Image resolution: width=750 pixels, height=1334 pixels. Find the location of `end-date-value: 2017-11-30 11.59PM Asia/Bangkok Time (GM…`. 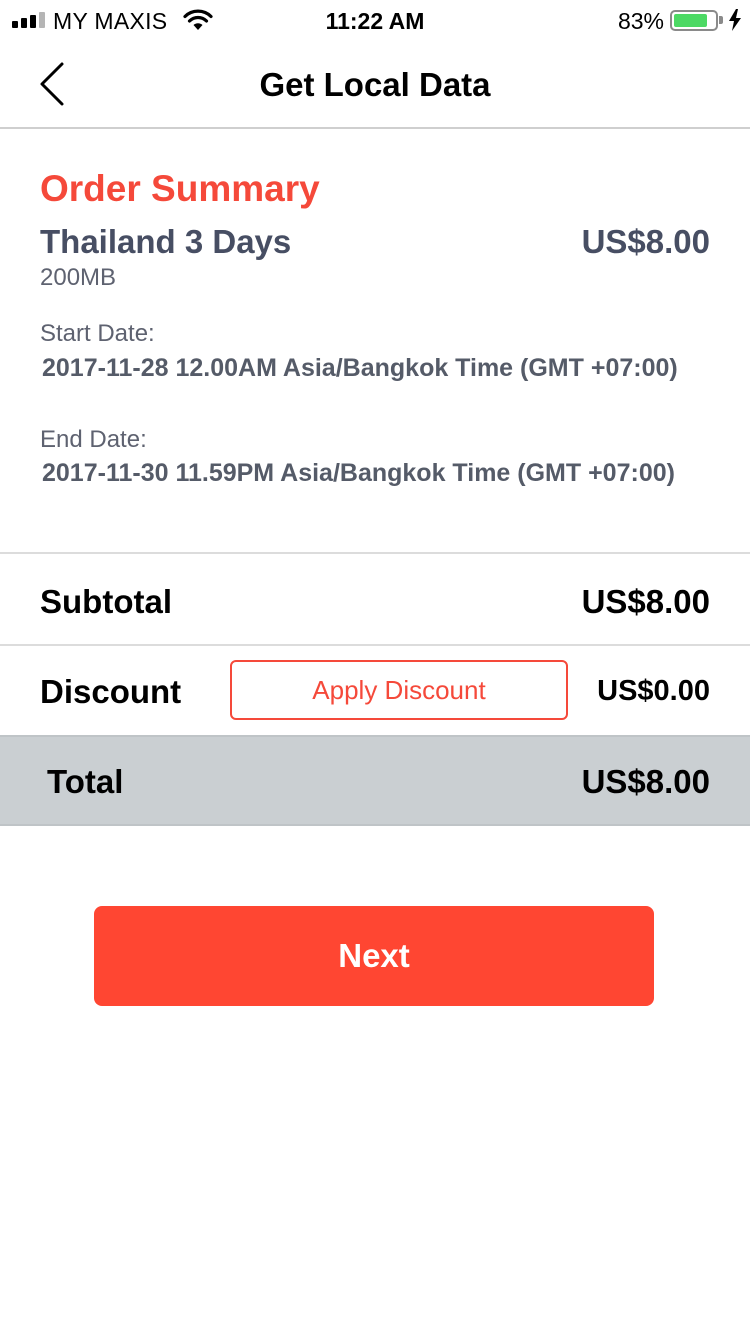

end-date-value: 2017-11-30 11.59PM Asia/Bangkok Time (GM… is located at coordinates (358, 473).